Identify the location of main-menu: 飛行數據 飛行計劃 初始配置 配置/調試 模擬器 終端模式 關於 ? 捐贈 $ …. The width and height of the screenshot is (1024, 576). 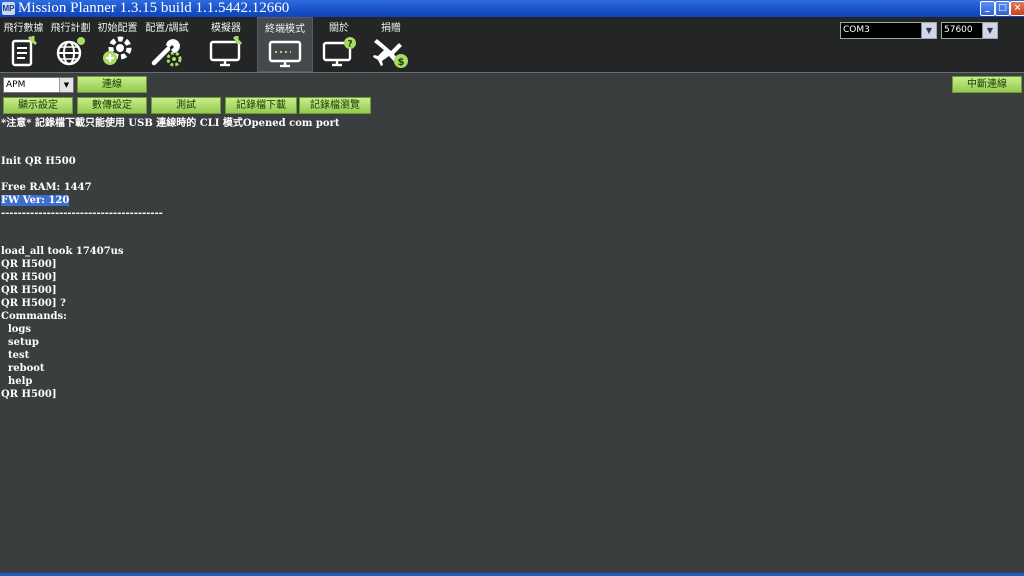
(512, 44).